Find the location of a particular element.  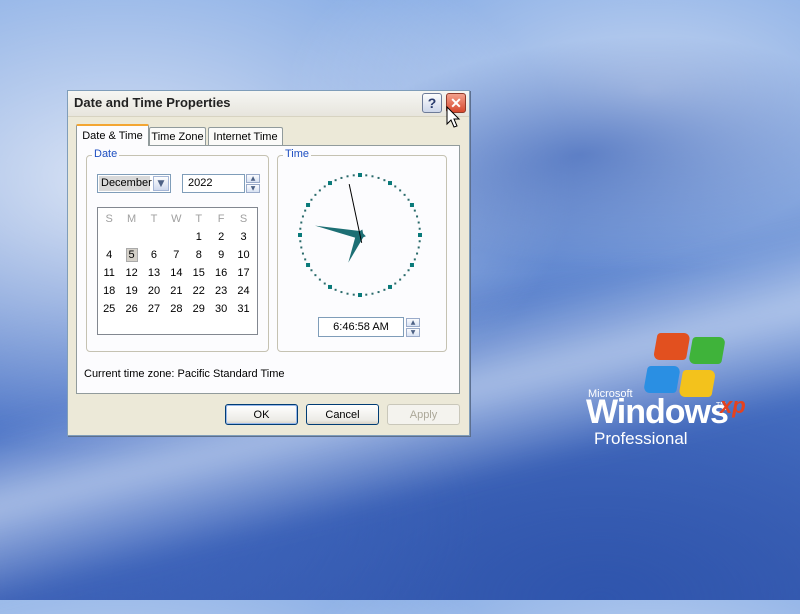

year-spinner: ▲ ▼ is located at coordinates (253, 183).